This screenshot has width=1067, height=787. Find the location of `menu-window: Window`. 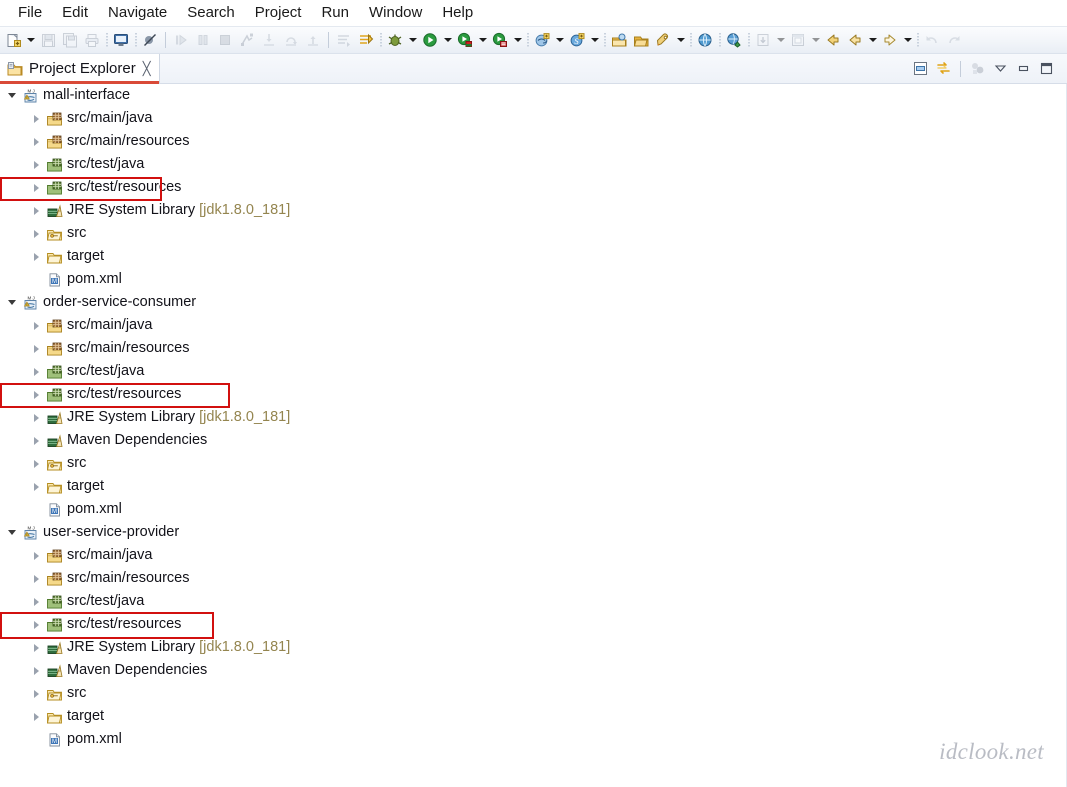

menu-window: Window is located at coordinates (395, 13).